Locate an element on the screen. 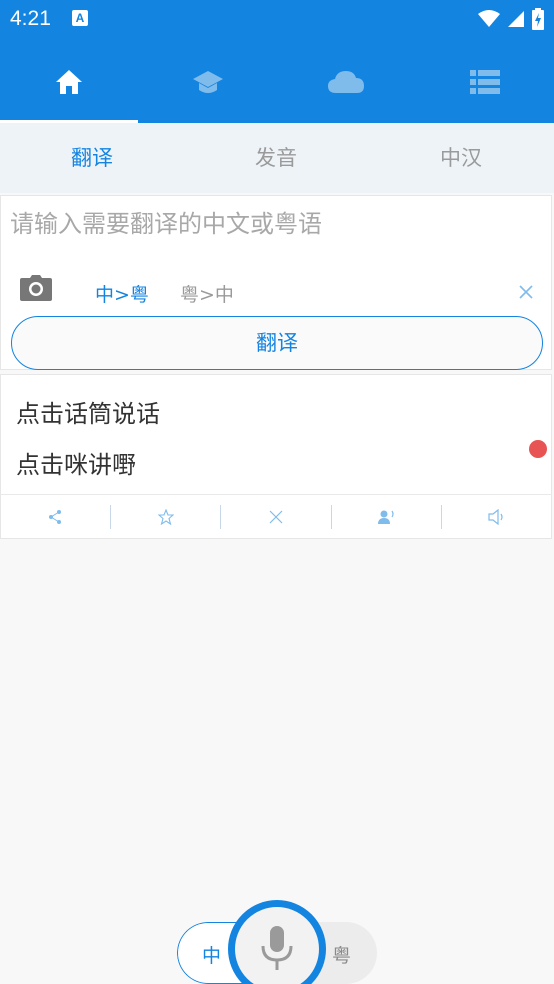  status-time: 4:21 is located at coordinates (30, 18).